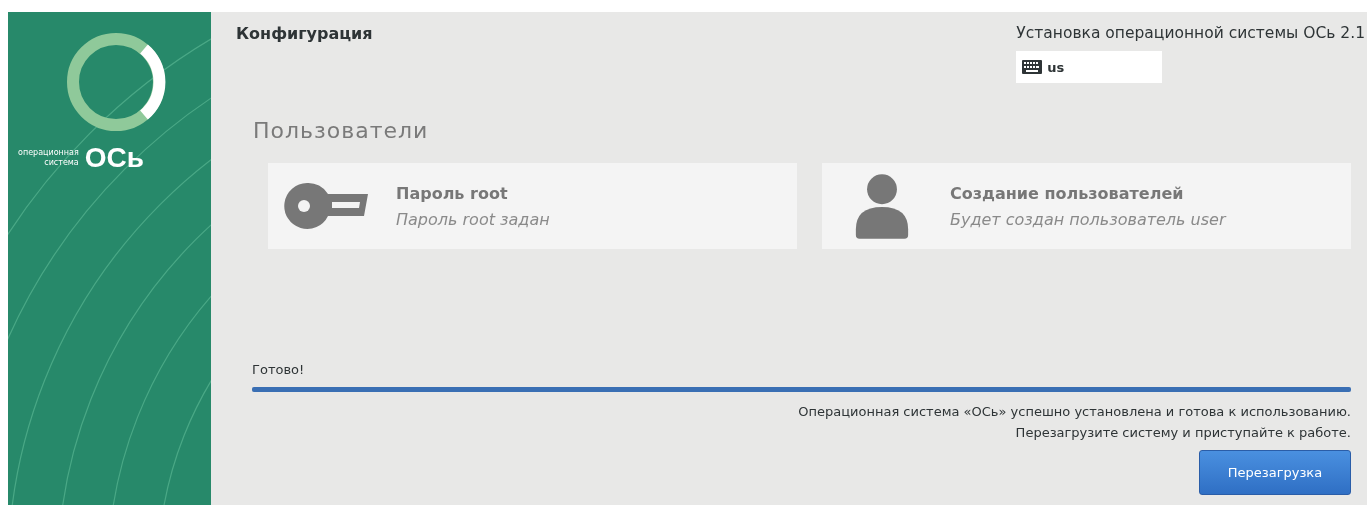  What do you see at coordinates (1067, 193) in the screenshot?
I see `tile-title: Создание пользователей` at bounding box center [1067, 193].